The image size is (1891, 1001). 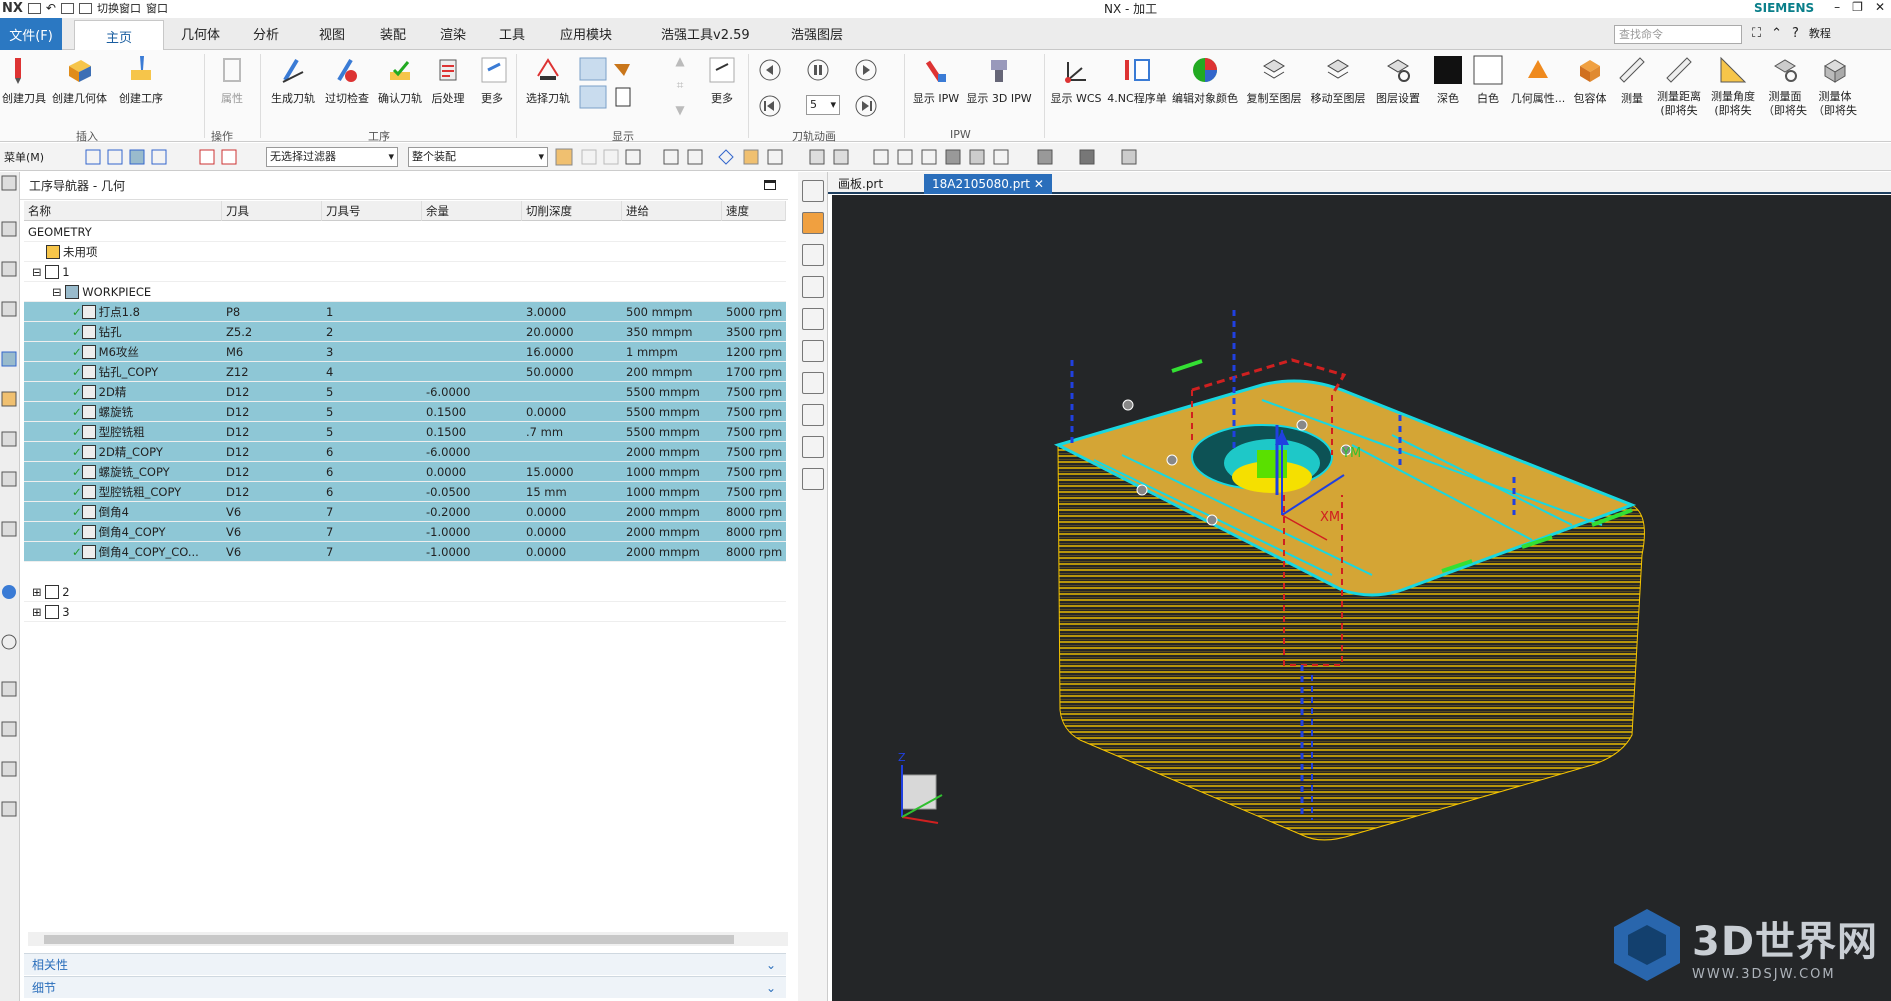 What do you see at coordinates (405, 987) in the screenshot?
I see `panel-detail: 细节 ⌄` at bounding box center [405, 987].